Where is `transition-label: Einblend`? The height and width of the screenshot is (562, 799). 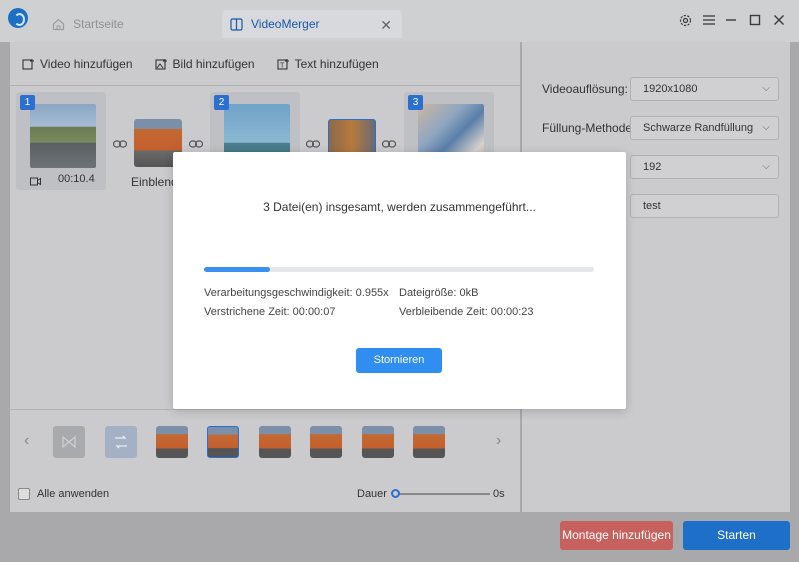
transition-label: Einblend is located at coordinates (154, 182).